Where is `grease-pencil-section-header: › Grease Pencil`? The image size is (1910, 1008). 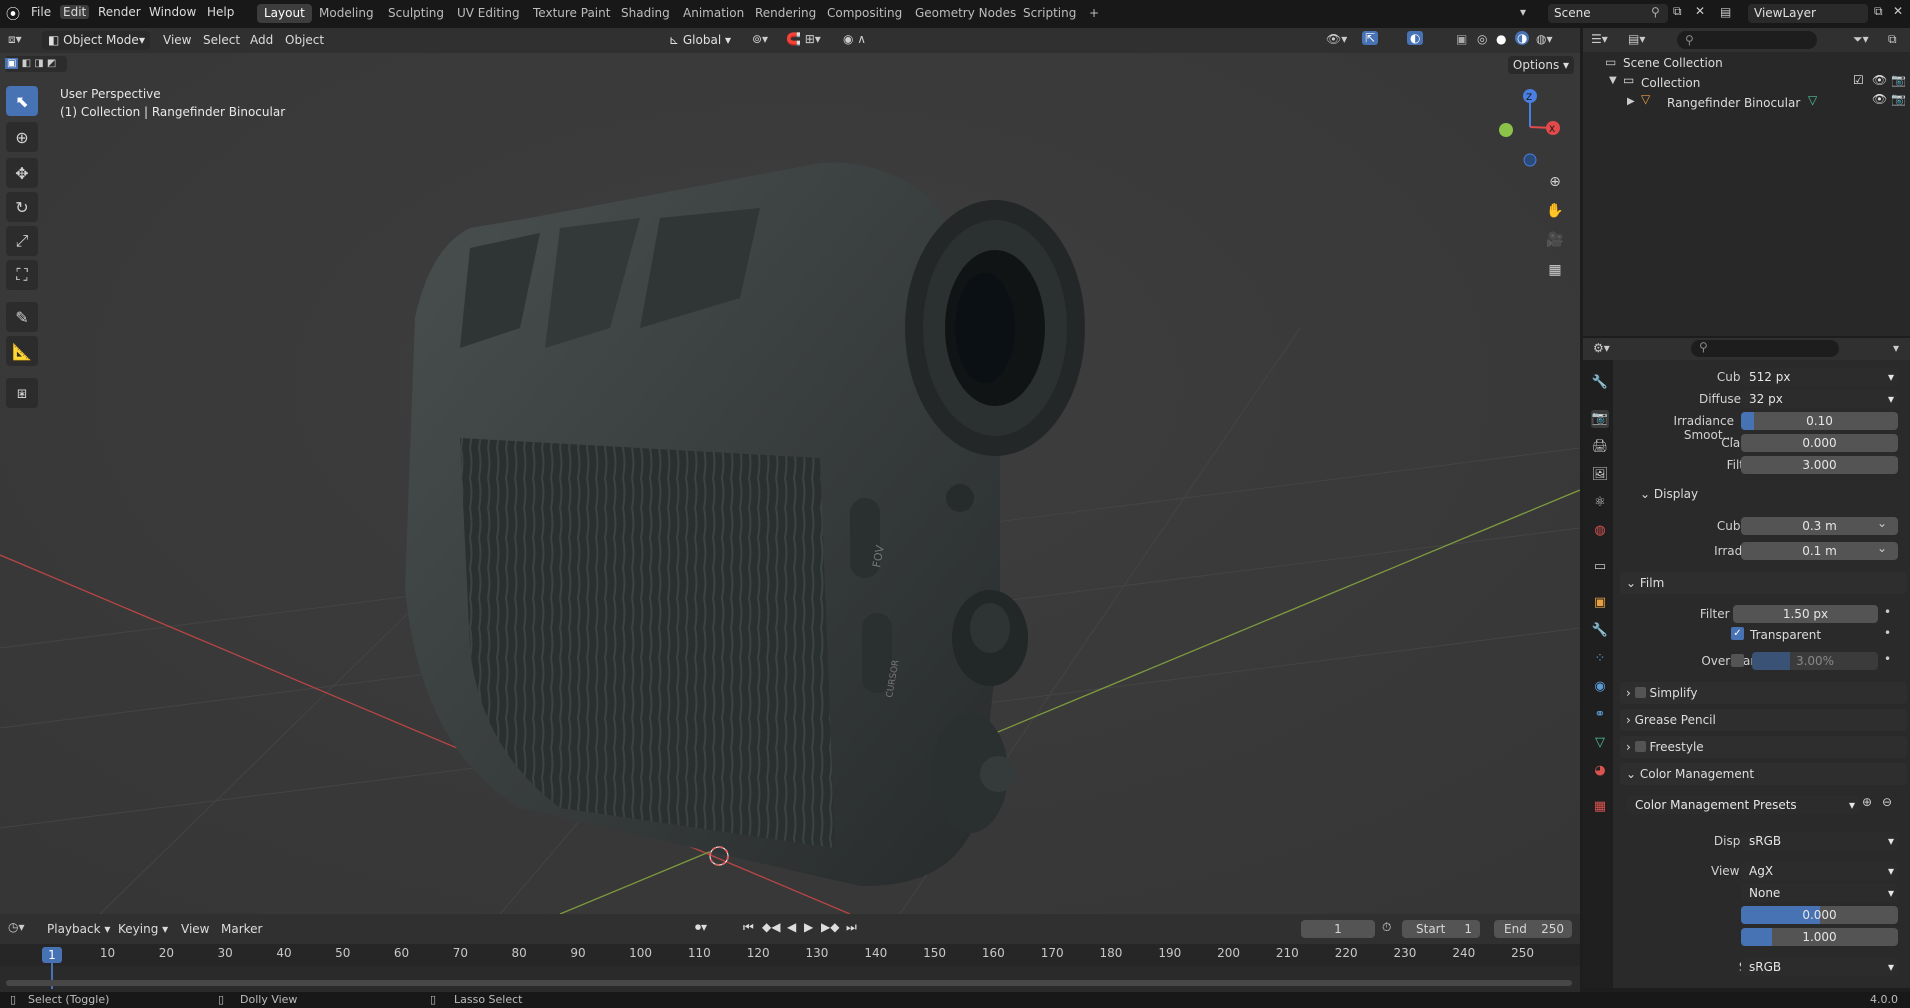 grease-pencil-section-header: › Grease Pencil is located at coordinates (1763, 720).